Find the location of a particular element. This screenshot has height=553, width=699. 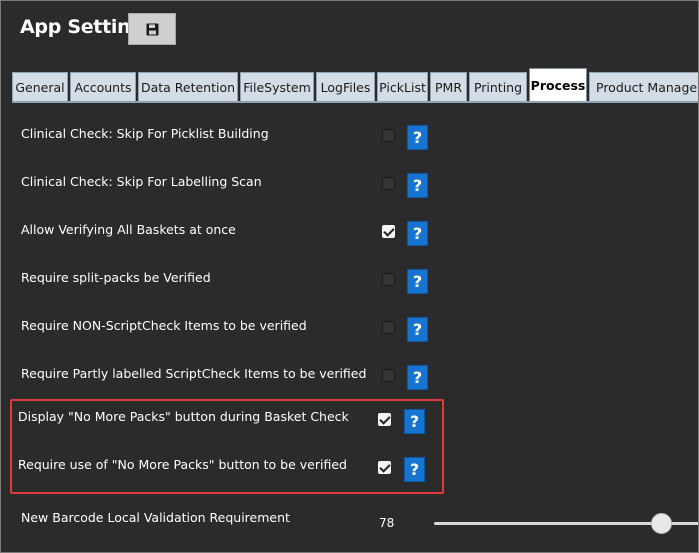

save-icon is located at coordinates (152, 29).